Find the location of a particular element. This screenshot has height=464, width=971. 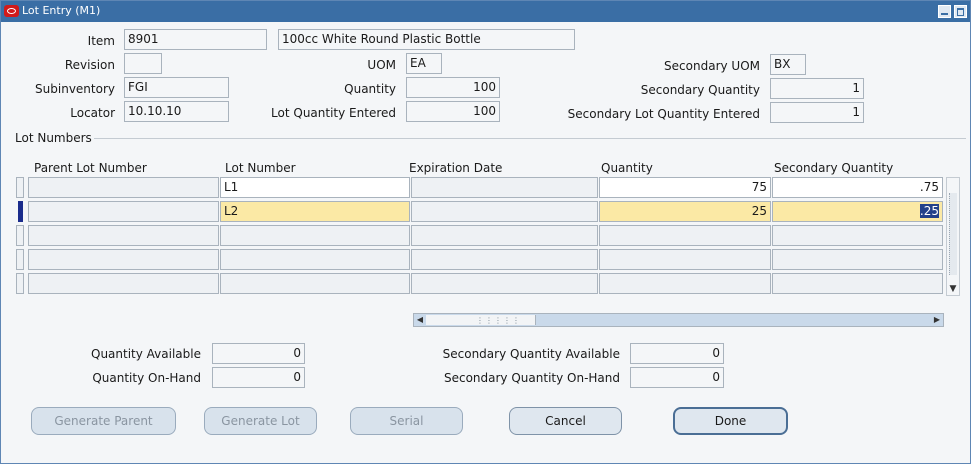

minimize-icon is located at coordinates (944, 11).